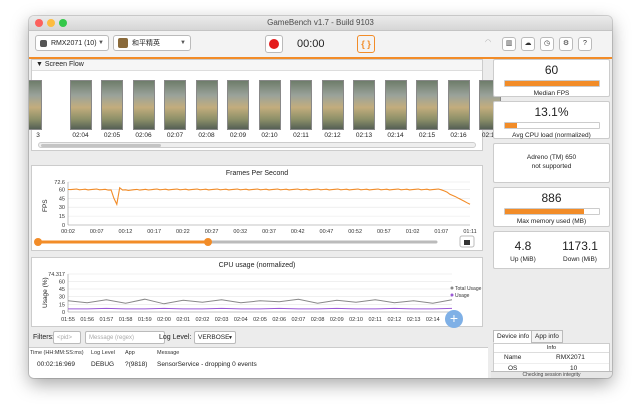 The width and height of the screenshot is (640, 412). Describe the element at coordinates (547, 336) in the screenshot. I see `tab-app-info: App info` at that location.